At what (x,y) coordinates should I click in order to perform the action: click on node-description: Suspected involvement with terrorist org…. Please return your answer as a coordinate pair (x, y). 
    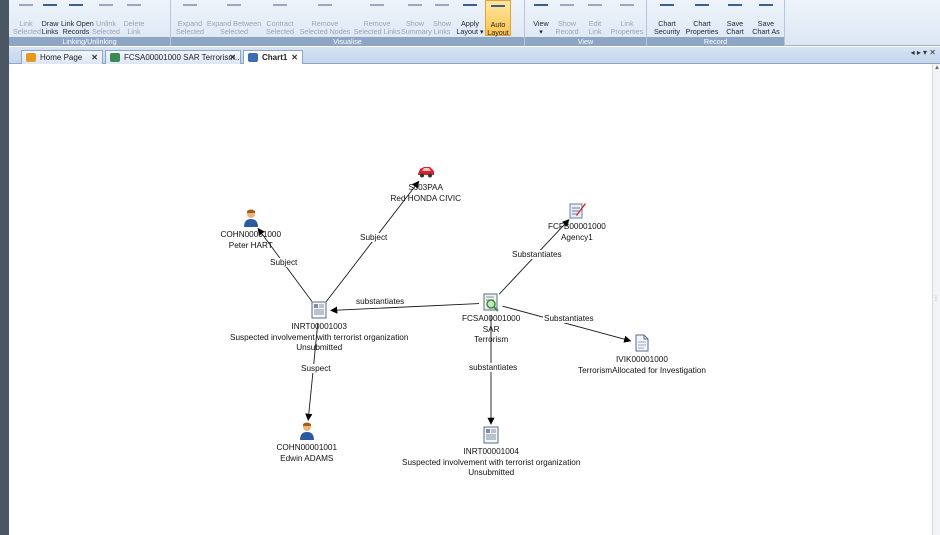
    Looking at the image, I should click on (491, 462).